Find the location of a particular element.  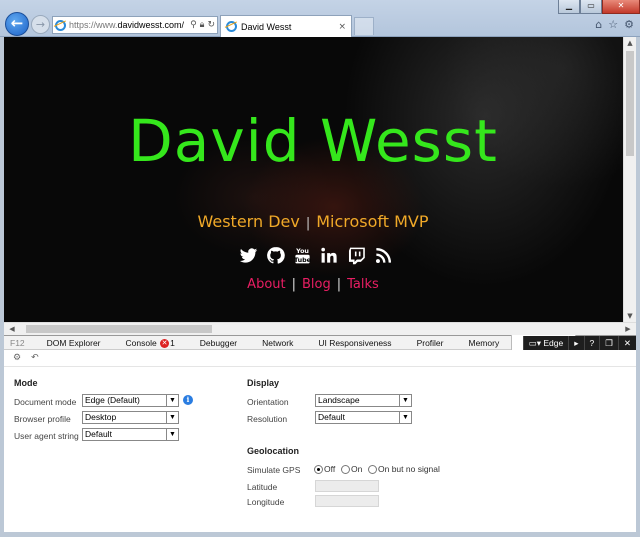

forward-arrow-icon: → is located at coordinates (40, 24).